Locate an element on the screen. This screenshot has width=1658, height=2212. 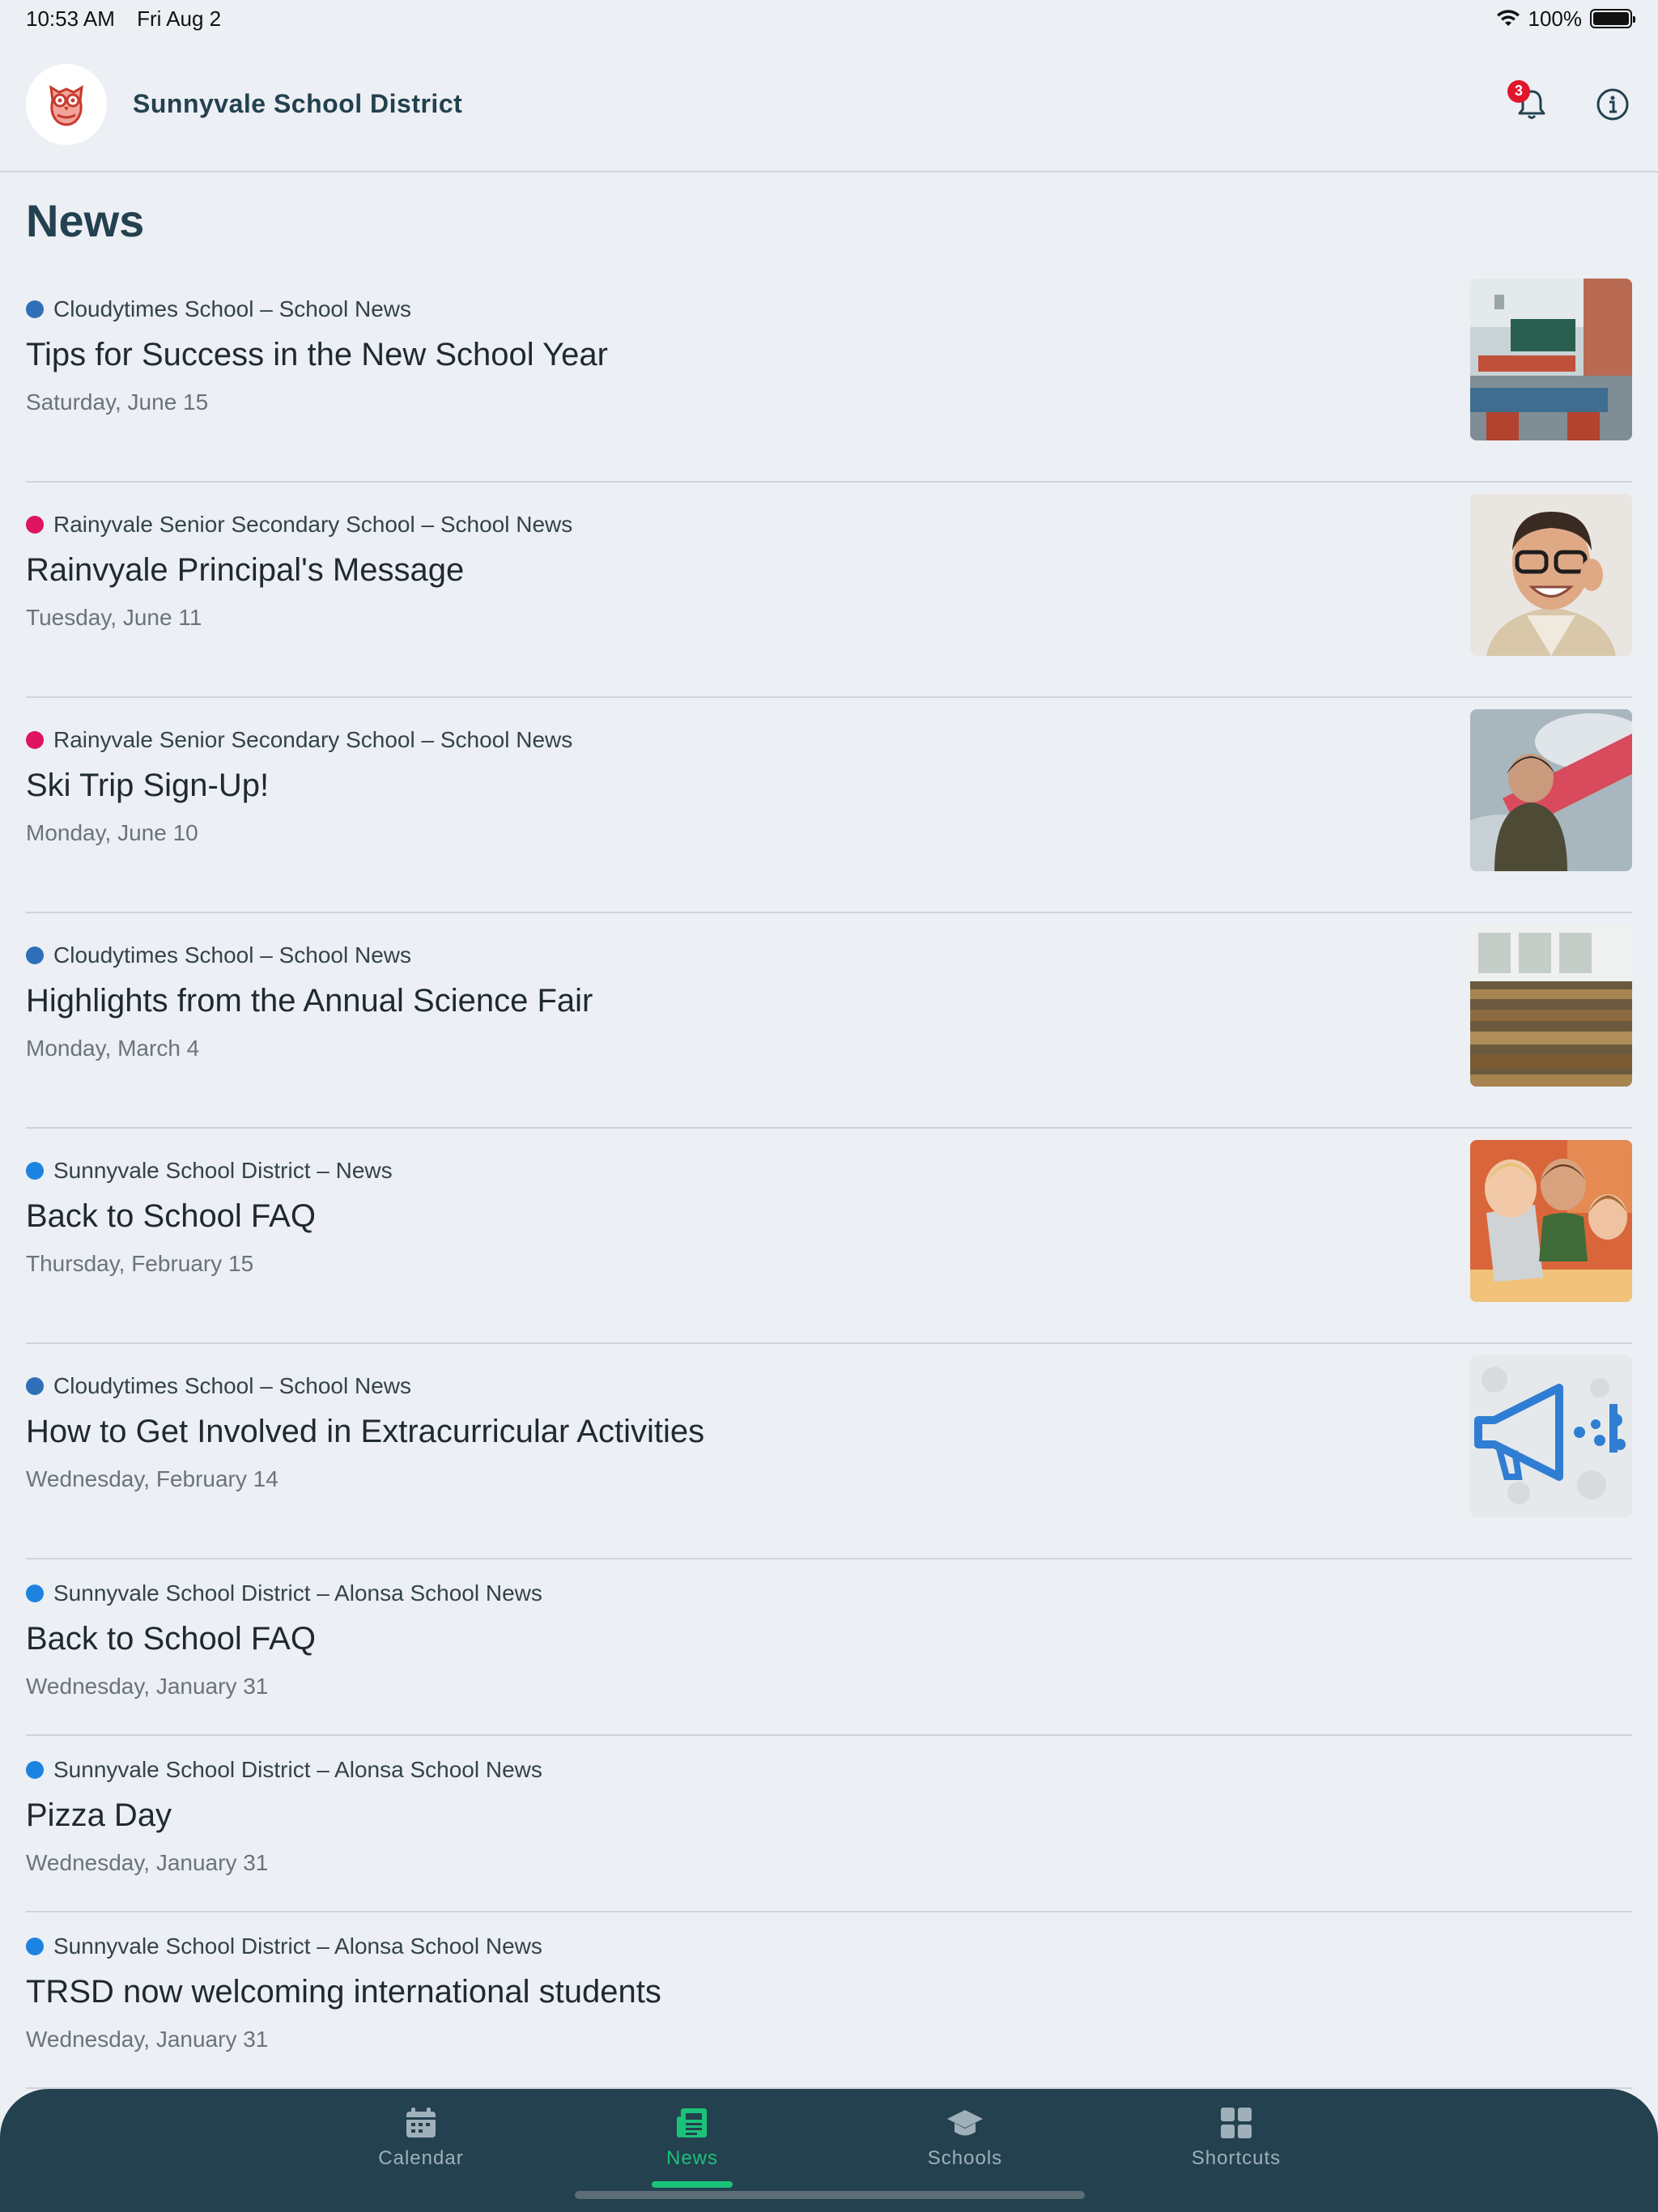
notification-badge: 3 is located at coordinates (1518, 91).